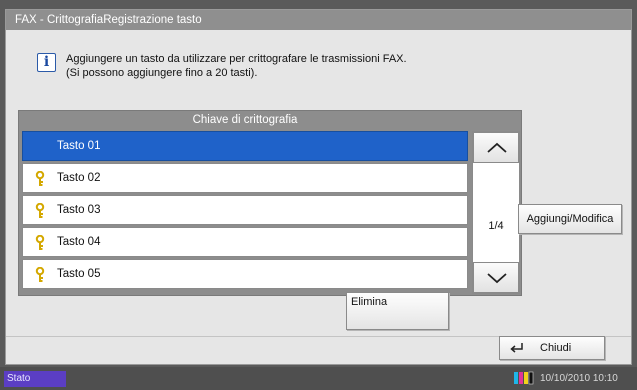  What do you see at coordinates (79, 178) in the screenshot?
I see `key-row-label: Tasto 02` at bounding box center [79, 178].